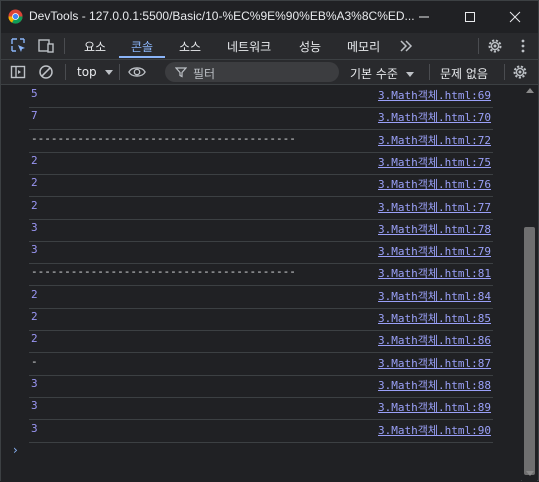 The width and height of the screenshot is (539, 482). Describe the element at coordinates (434, 95) in the screenshot. I see `source-link: 3.Math객체.html:69` at that location.